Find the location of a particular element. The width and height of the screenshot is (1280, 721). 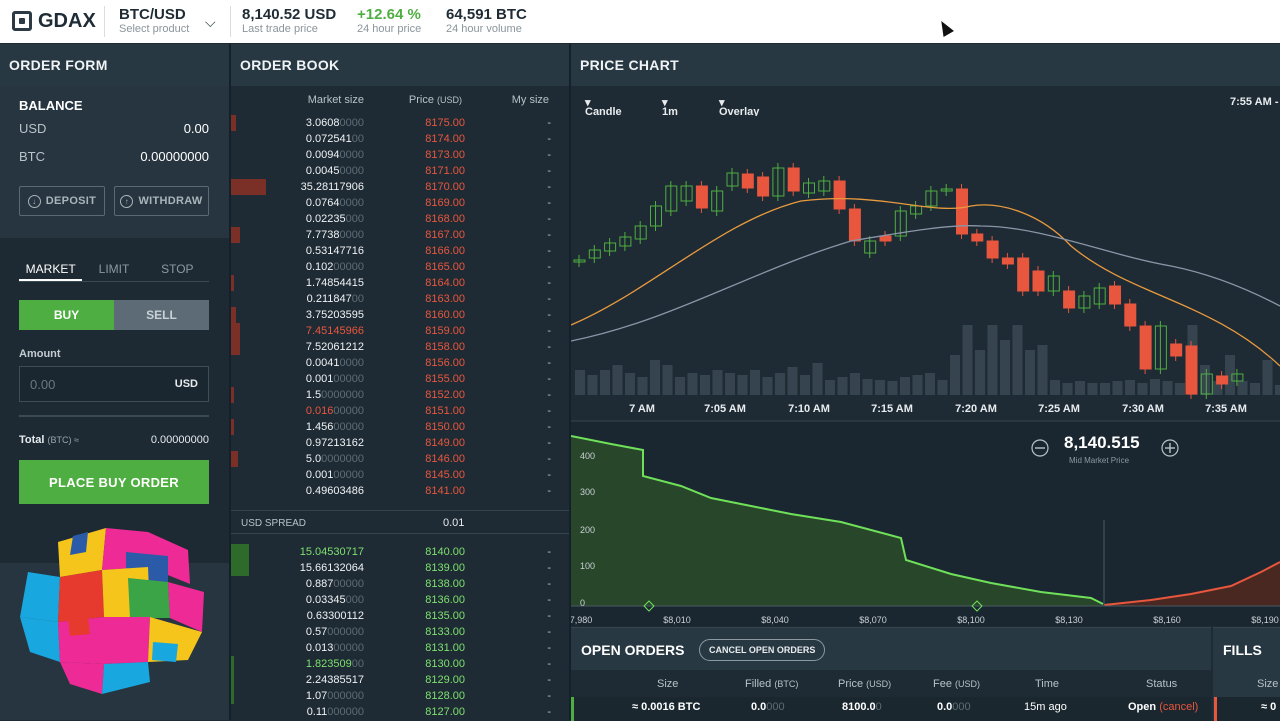

col-fee-label: Fee is located at coordinates (942, 684).